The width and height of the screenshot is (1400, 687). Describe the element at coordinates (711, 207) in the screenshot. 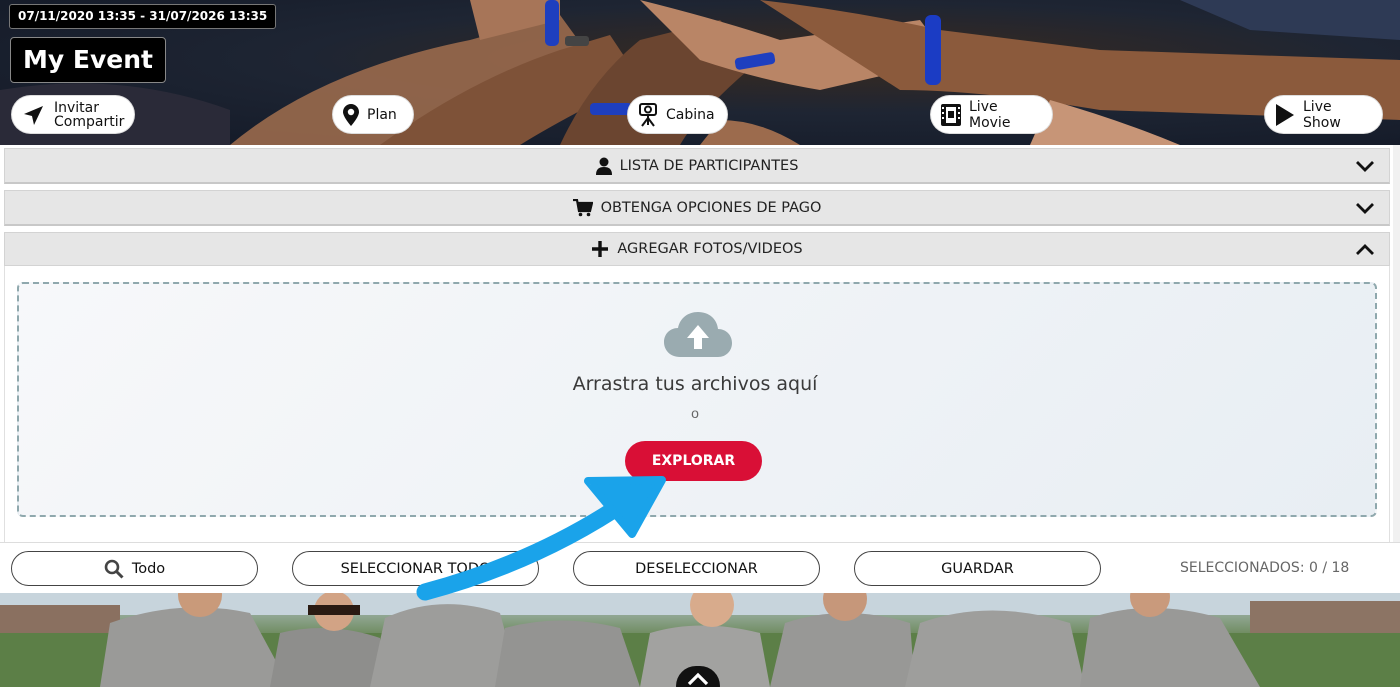

I see `payment-label: OBTENGA OPCIONES DE PAGO` at that location.